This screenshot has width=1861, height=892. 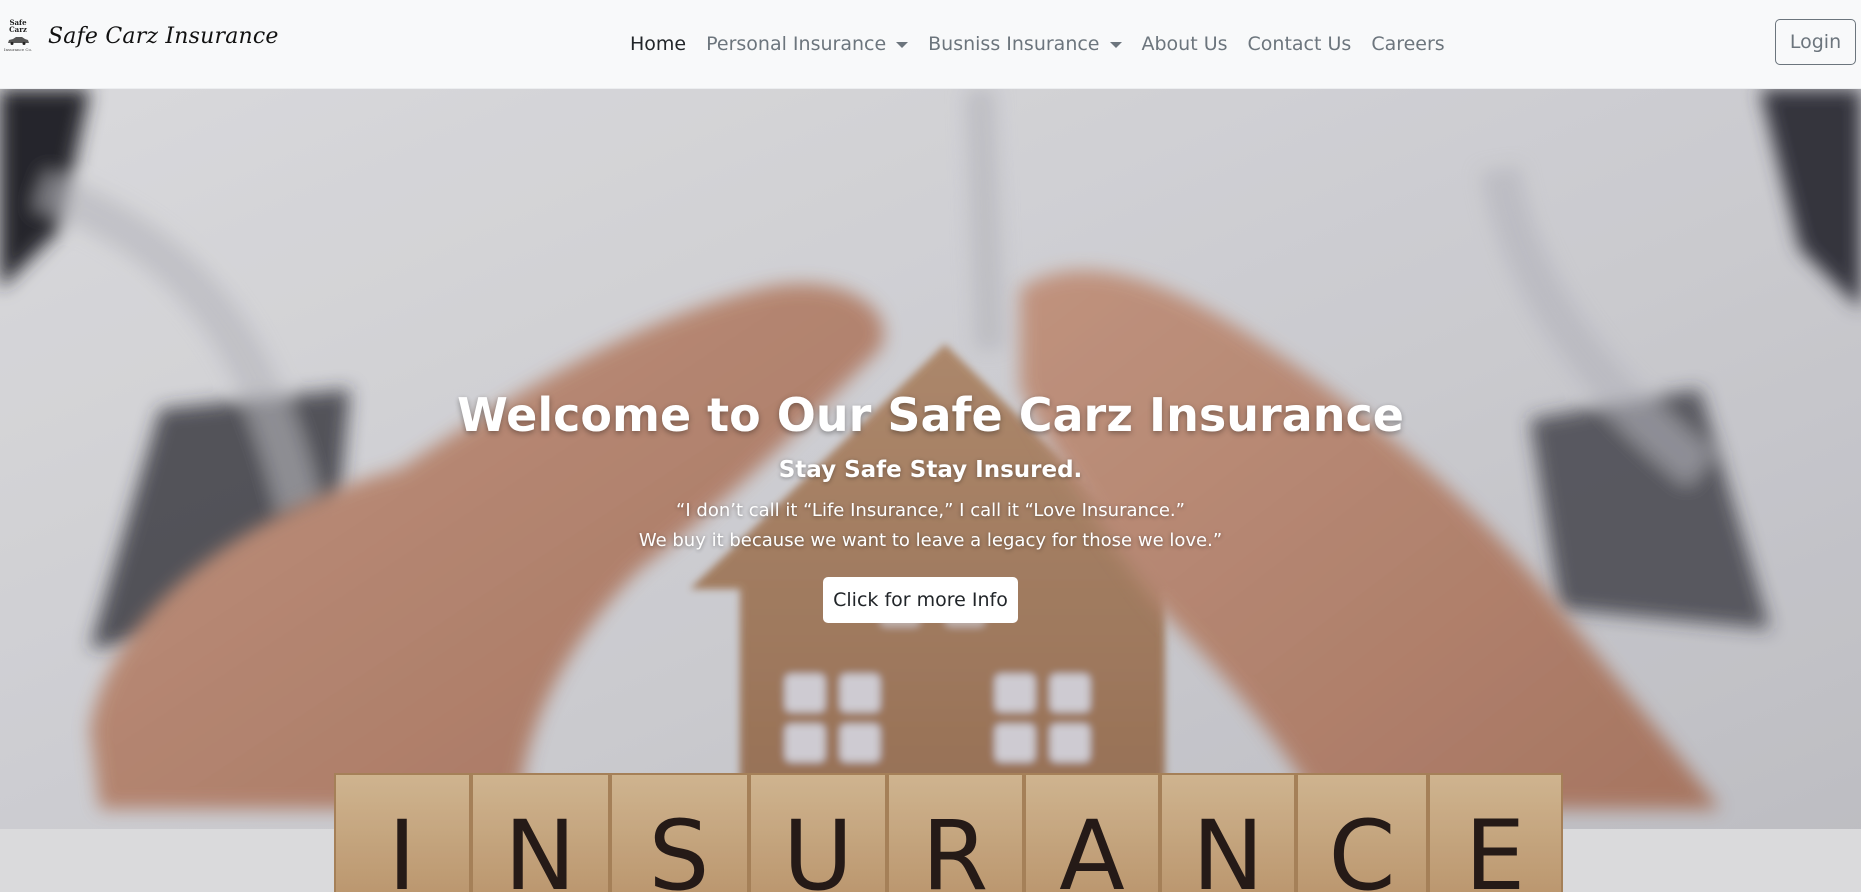 I want to click on nav-item-label: Careers, so click(x=1408, y=44).